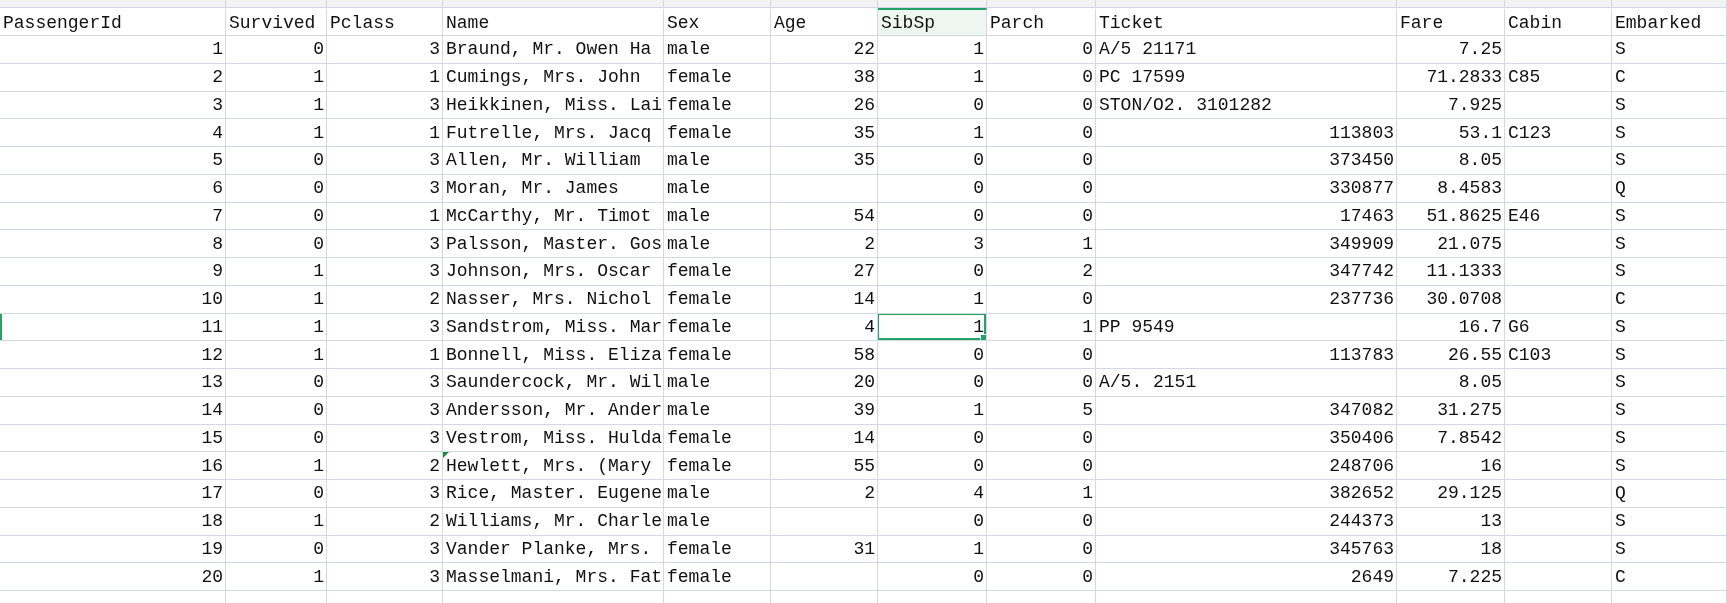  Describe the element at coordinates (1246, 188) in the screenshot. I see `table-cell: 330877` at that location.